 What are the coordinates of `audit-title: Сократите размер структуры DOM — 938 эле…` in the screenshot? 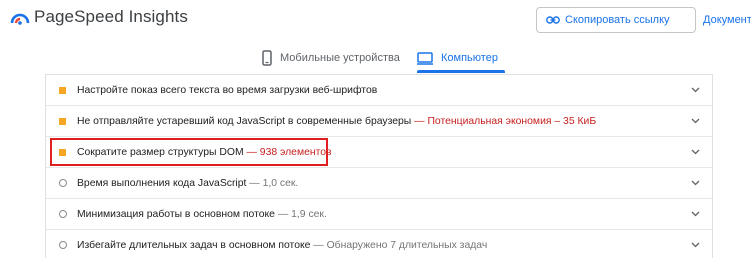 It's located at (204, 152).